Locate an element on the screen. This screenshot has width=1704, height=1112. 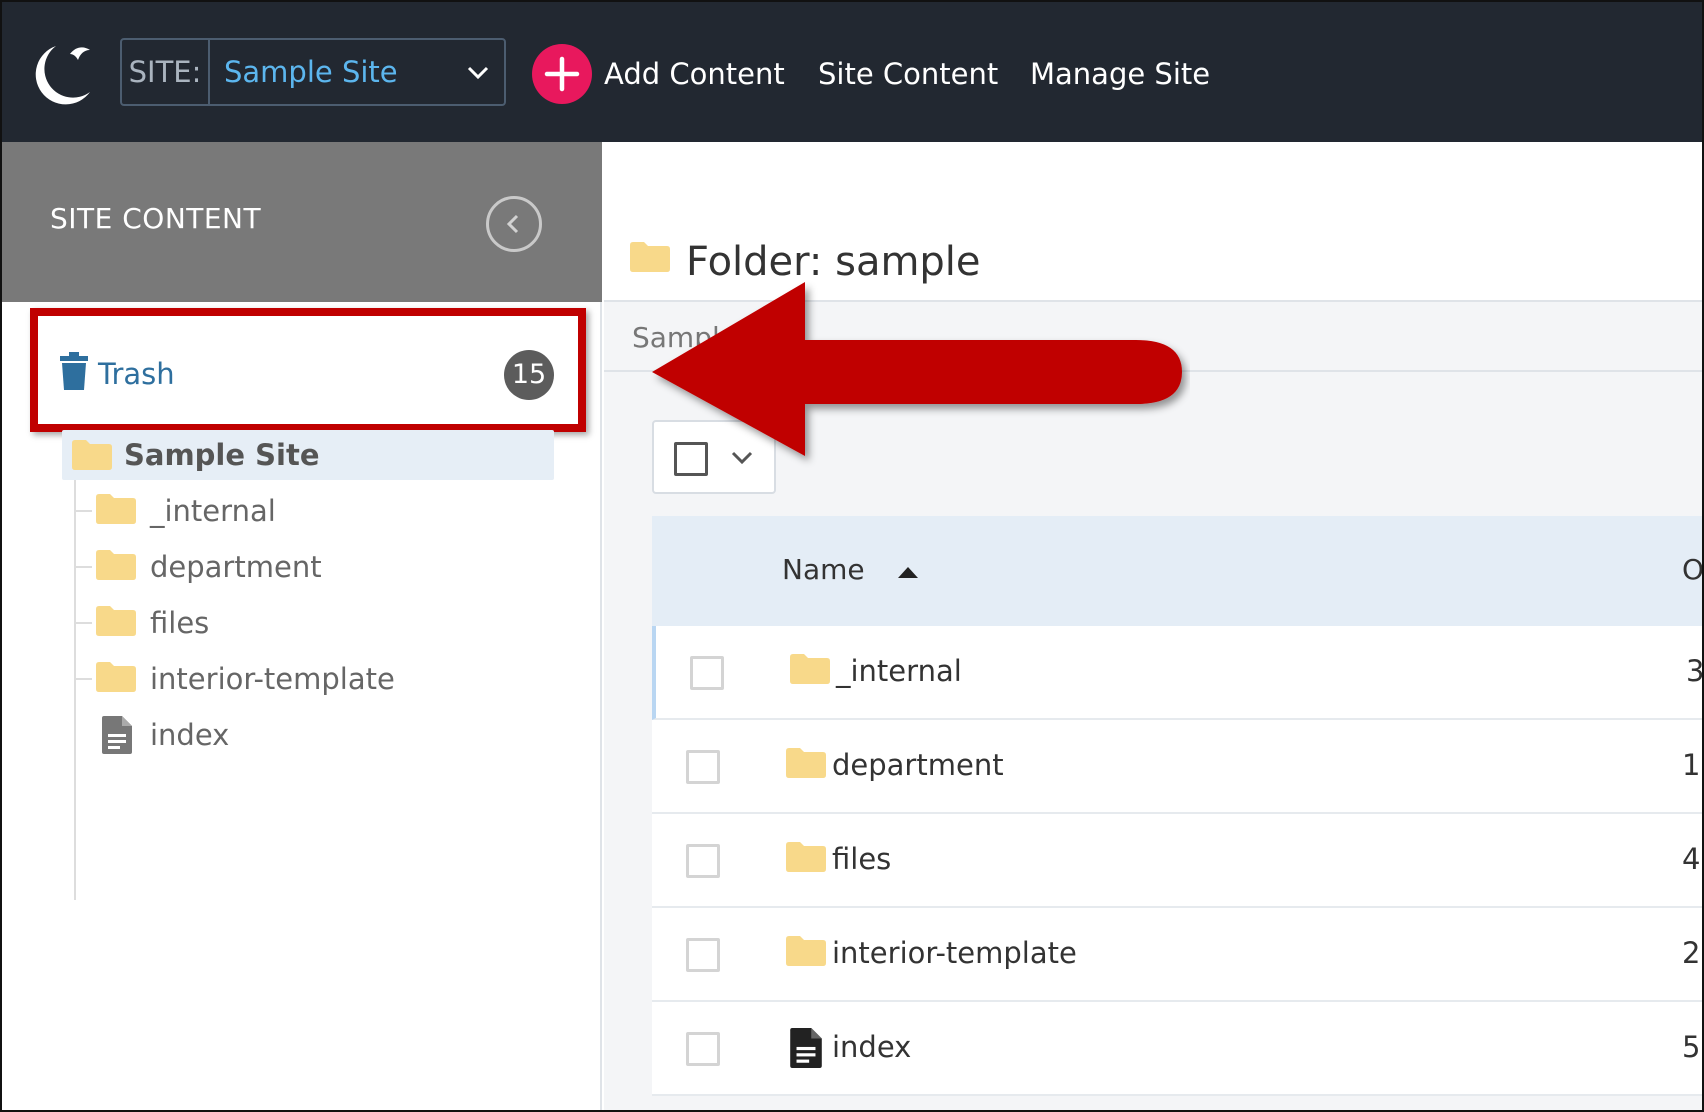
chevron-left-icon is located at coordinates (512, 224).